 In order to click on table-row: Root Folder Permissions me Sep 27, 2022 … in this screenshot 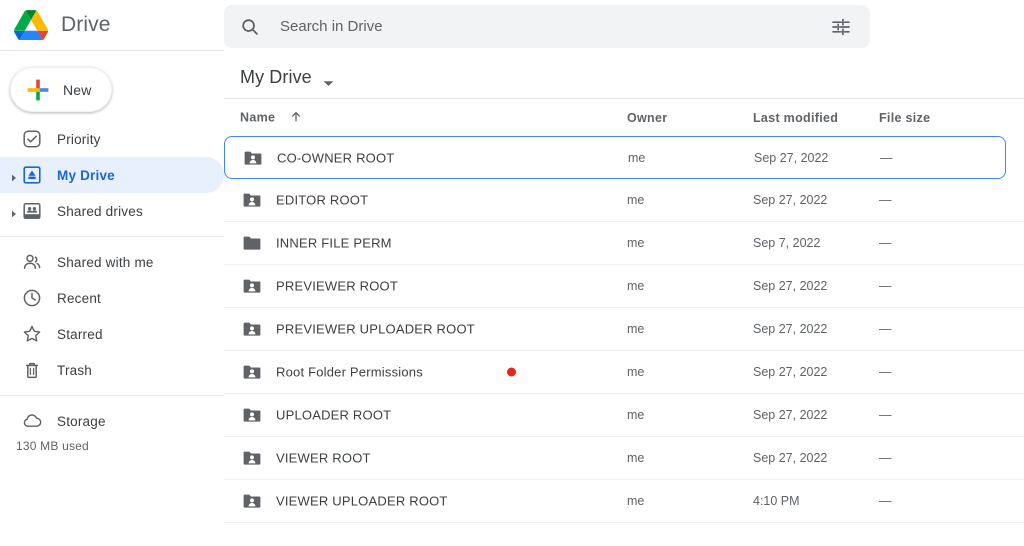, I will do `click(624, 372)`.